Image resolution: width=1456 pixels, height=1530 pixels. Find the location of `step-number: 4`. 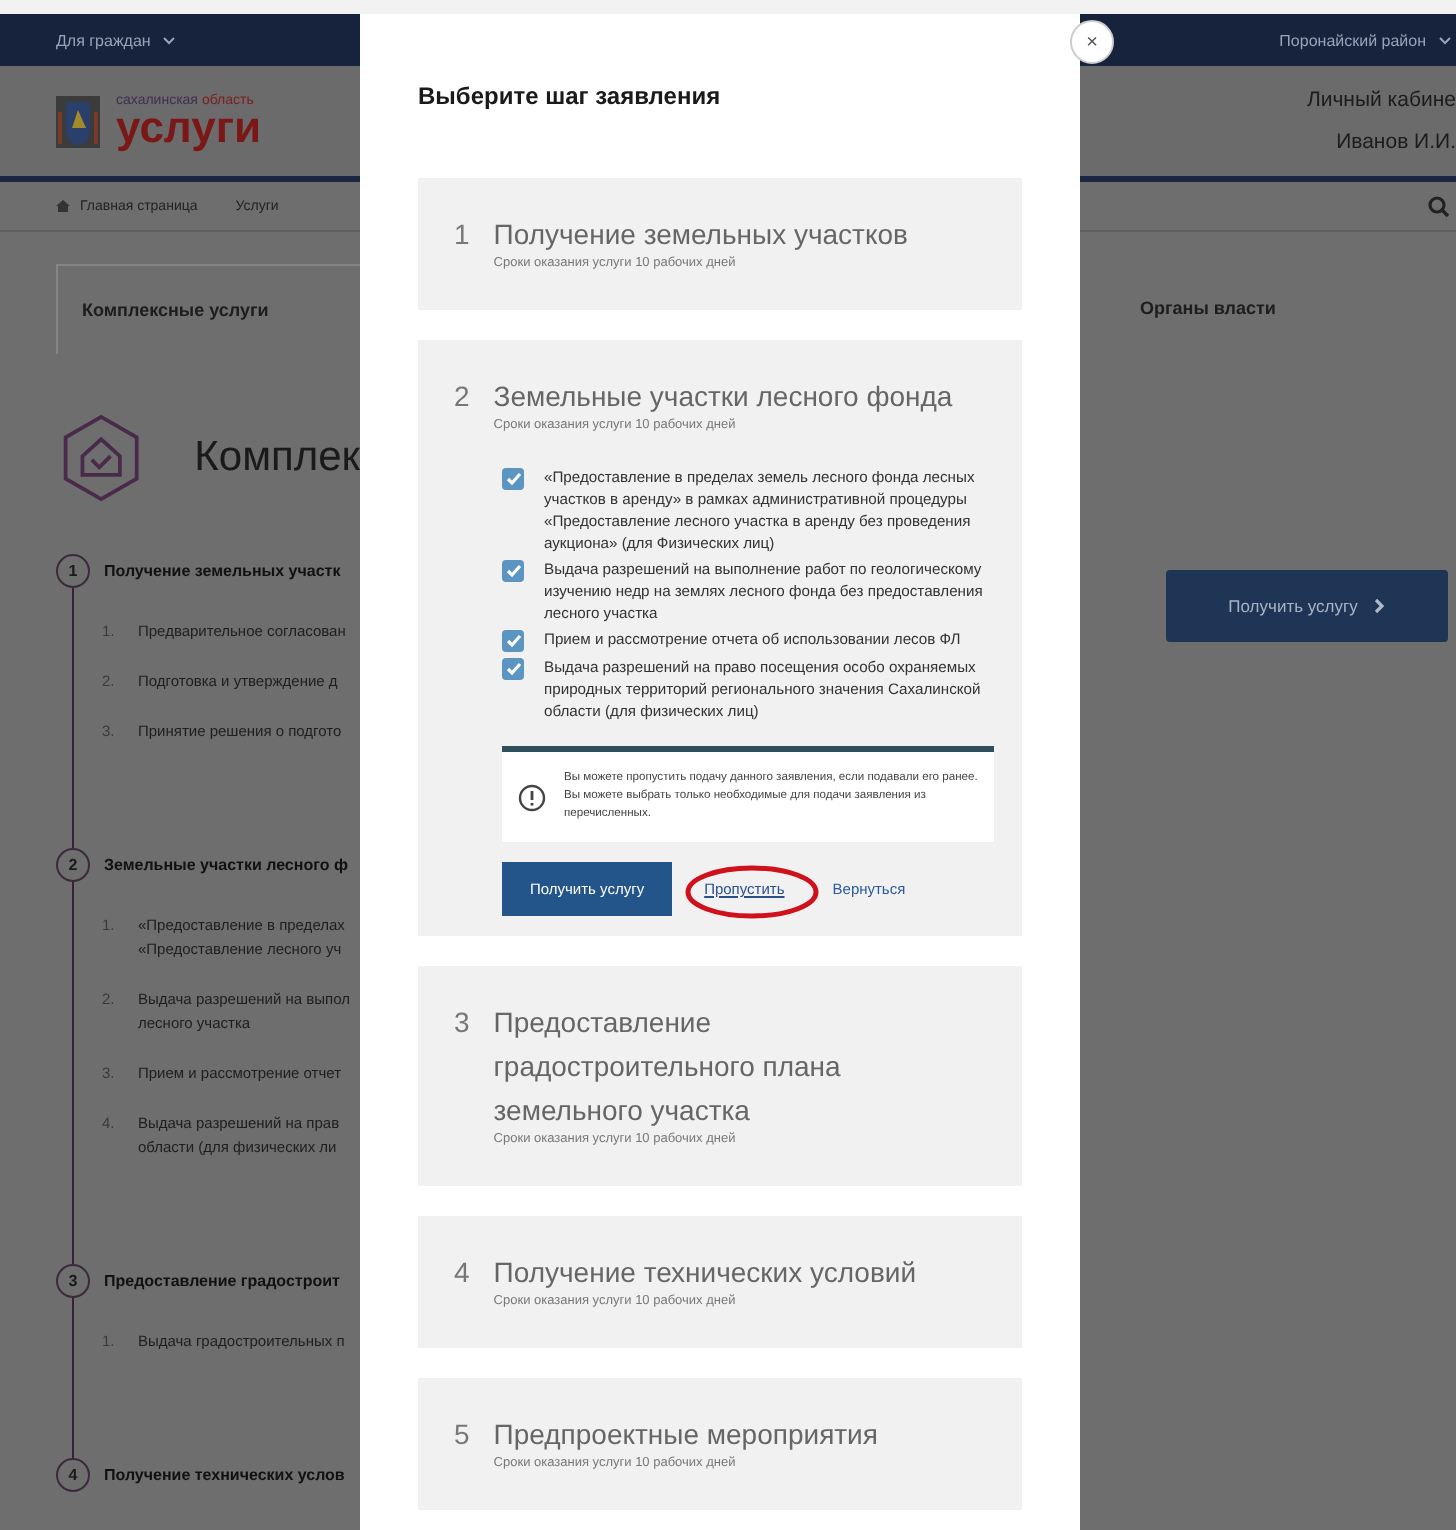

step-number: 4 is located at coordinates (462, 1273).